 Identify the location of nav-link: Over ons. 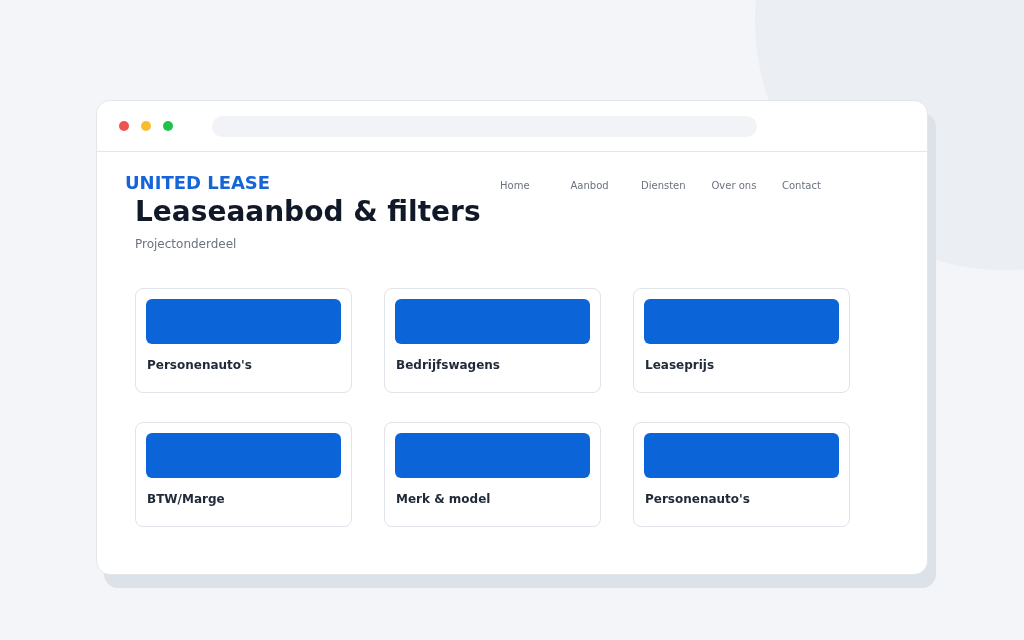
(734, 185).